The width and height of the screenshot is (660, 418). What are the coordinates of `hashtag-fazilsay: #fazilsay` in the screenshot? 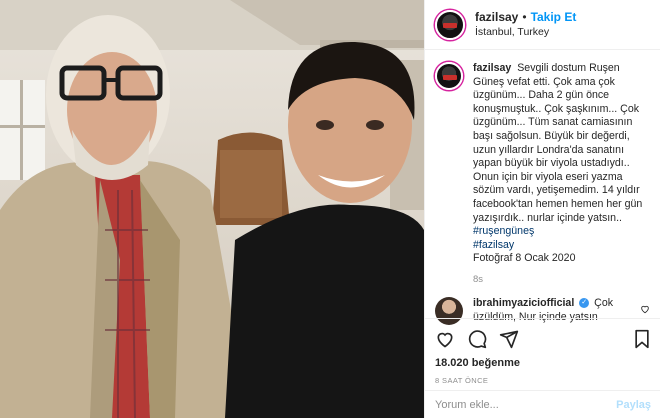 It's located at (558, 246).